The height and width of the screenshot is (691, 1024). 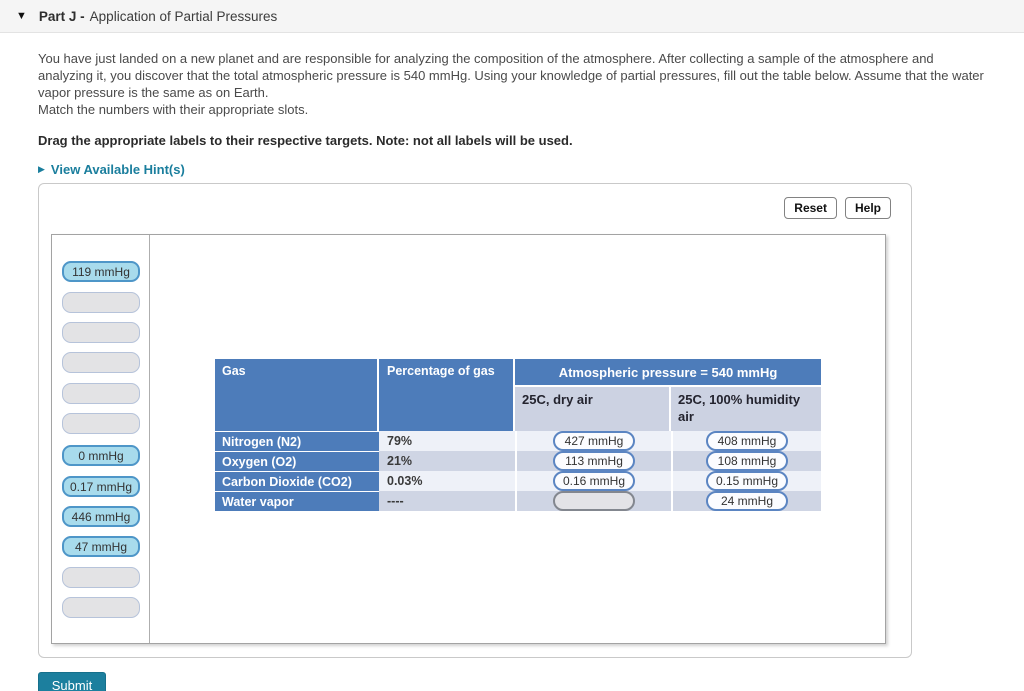 I want to click on table-header-gas: Gas, so click(x=297, y=395).